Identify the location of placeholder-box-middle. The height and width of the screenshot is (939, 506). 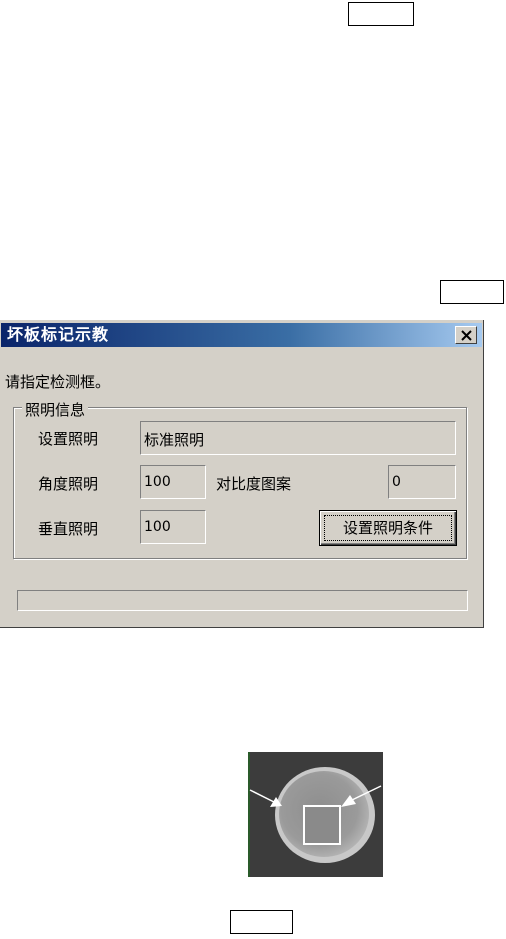
(472, 292).